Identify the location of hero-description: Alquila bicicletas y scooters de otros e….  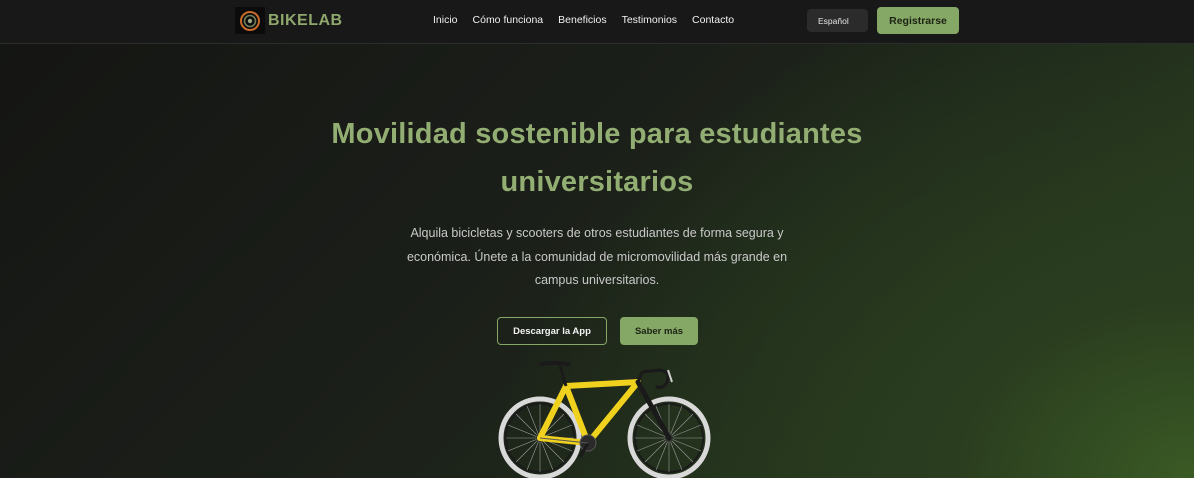
(597, 257).